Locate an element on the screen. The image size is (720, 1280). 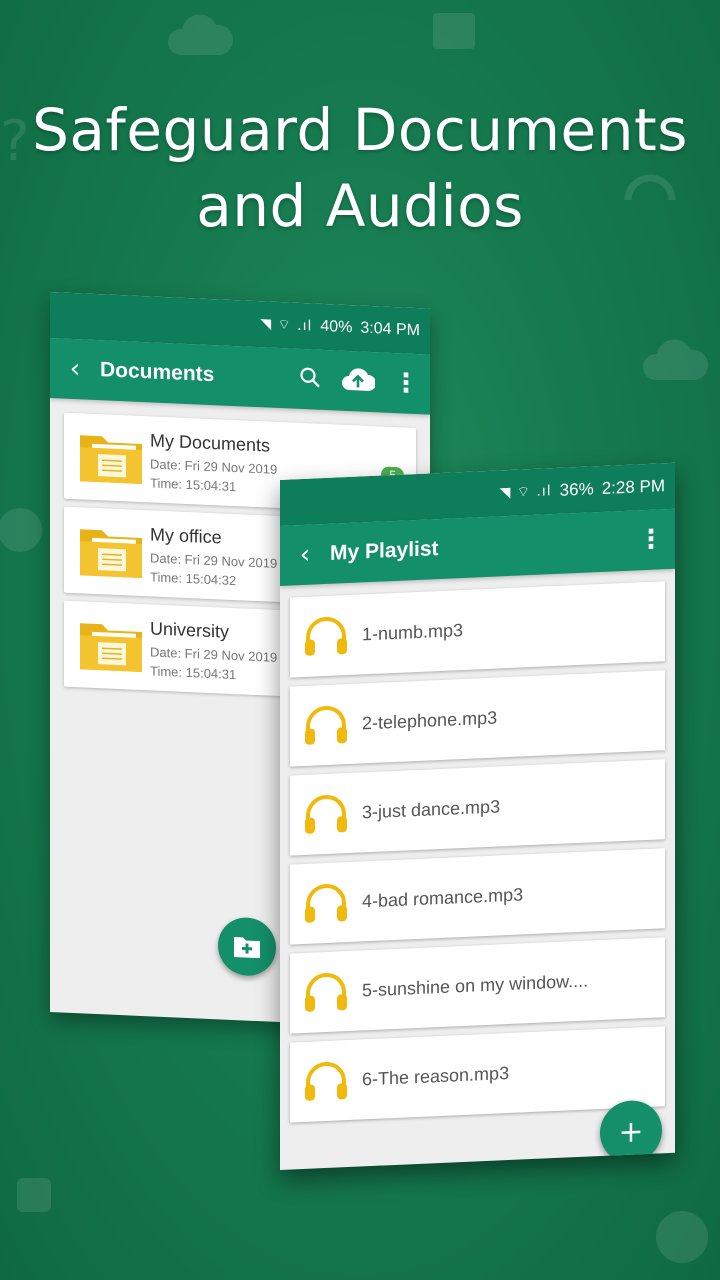
search-icon is located at coordinates (310, 379).